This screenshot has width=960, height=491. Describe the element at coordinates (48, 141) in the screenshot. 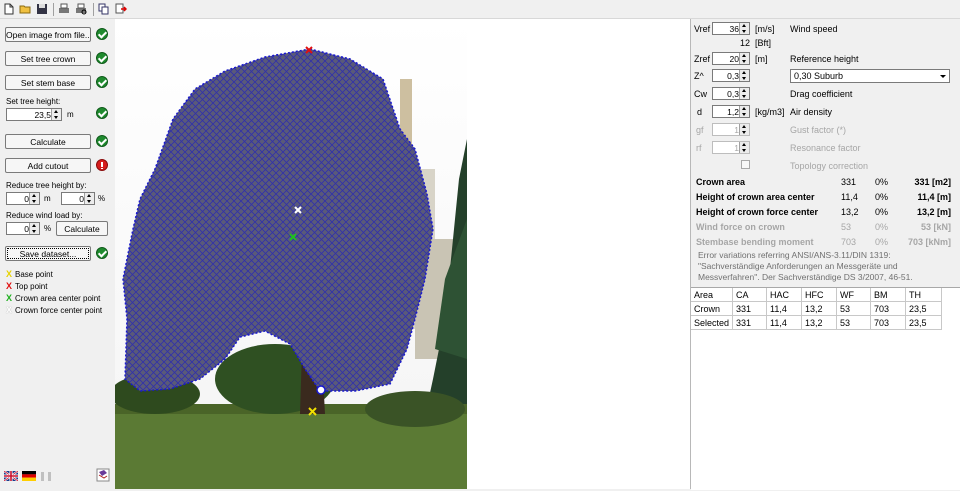

I see `calculate-button: Calculate` at that location.